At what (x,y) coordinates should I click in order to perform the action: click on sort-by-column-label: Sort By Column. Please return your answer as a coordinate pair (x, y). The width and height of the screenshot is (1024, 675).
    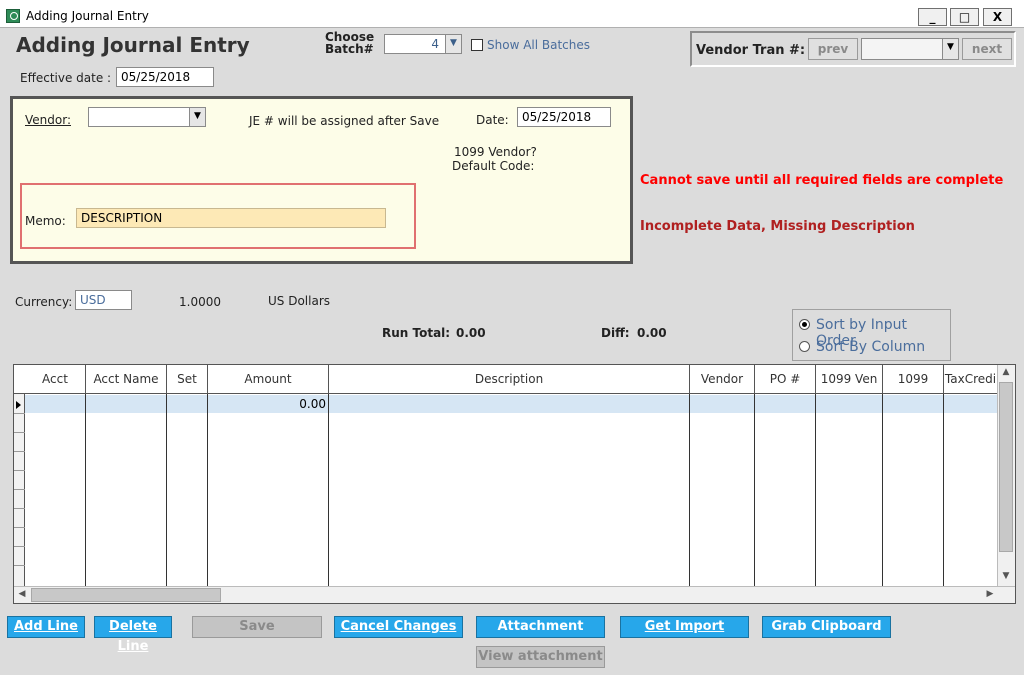
    Looking at the image, I should click on (870, 347).